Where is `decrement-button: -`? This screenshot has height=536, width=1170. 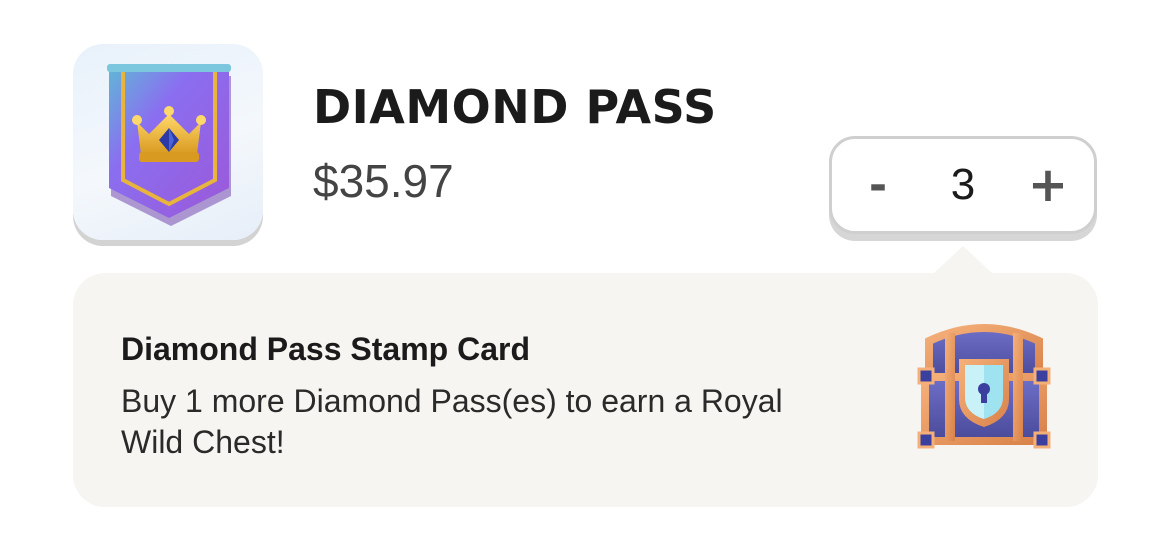 decrement-button: - is located at coordinates (878, 185).